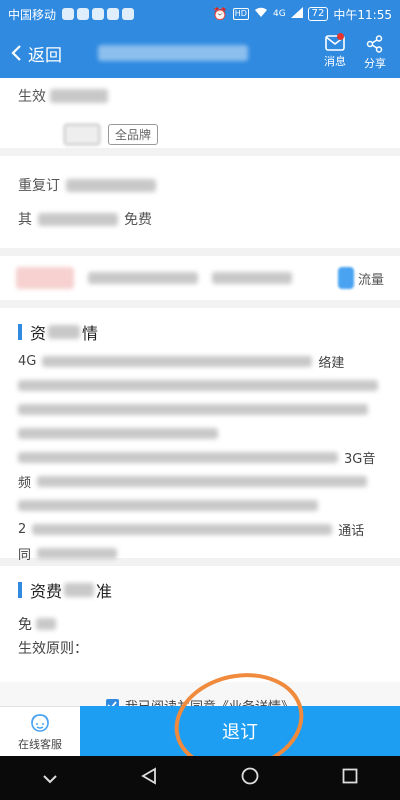  Describe the element at coordinates (335, 52) in the screenshot. I see `message-button: 消息` at that location.